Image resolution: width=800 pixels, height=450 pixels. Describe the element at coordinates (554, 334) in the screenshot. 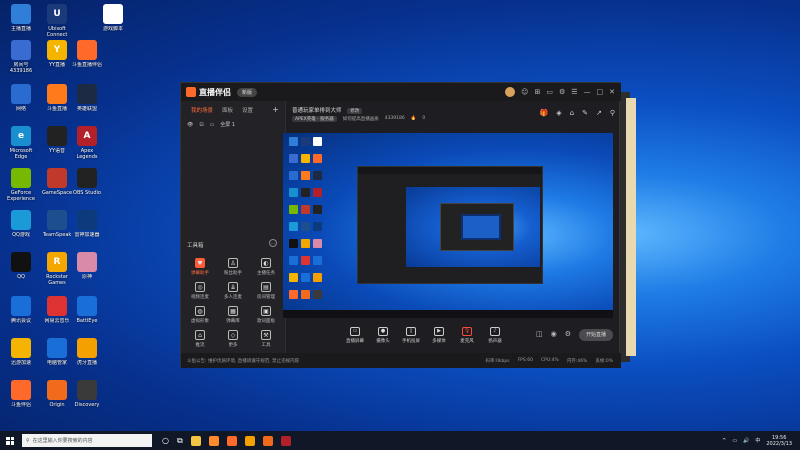

I see `record-icon: ◉` at that location.